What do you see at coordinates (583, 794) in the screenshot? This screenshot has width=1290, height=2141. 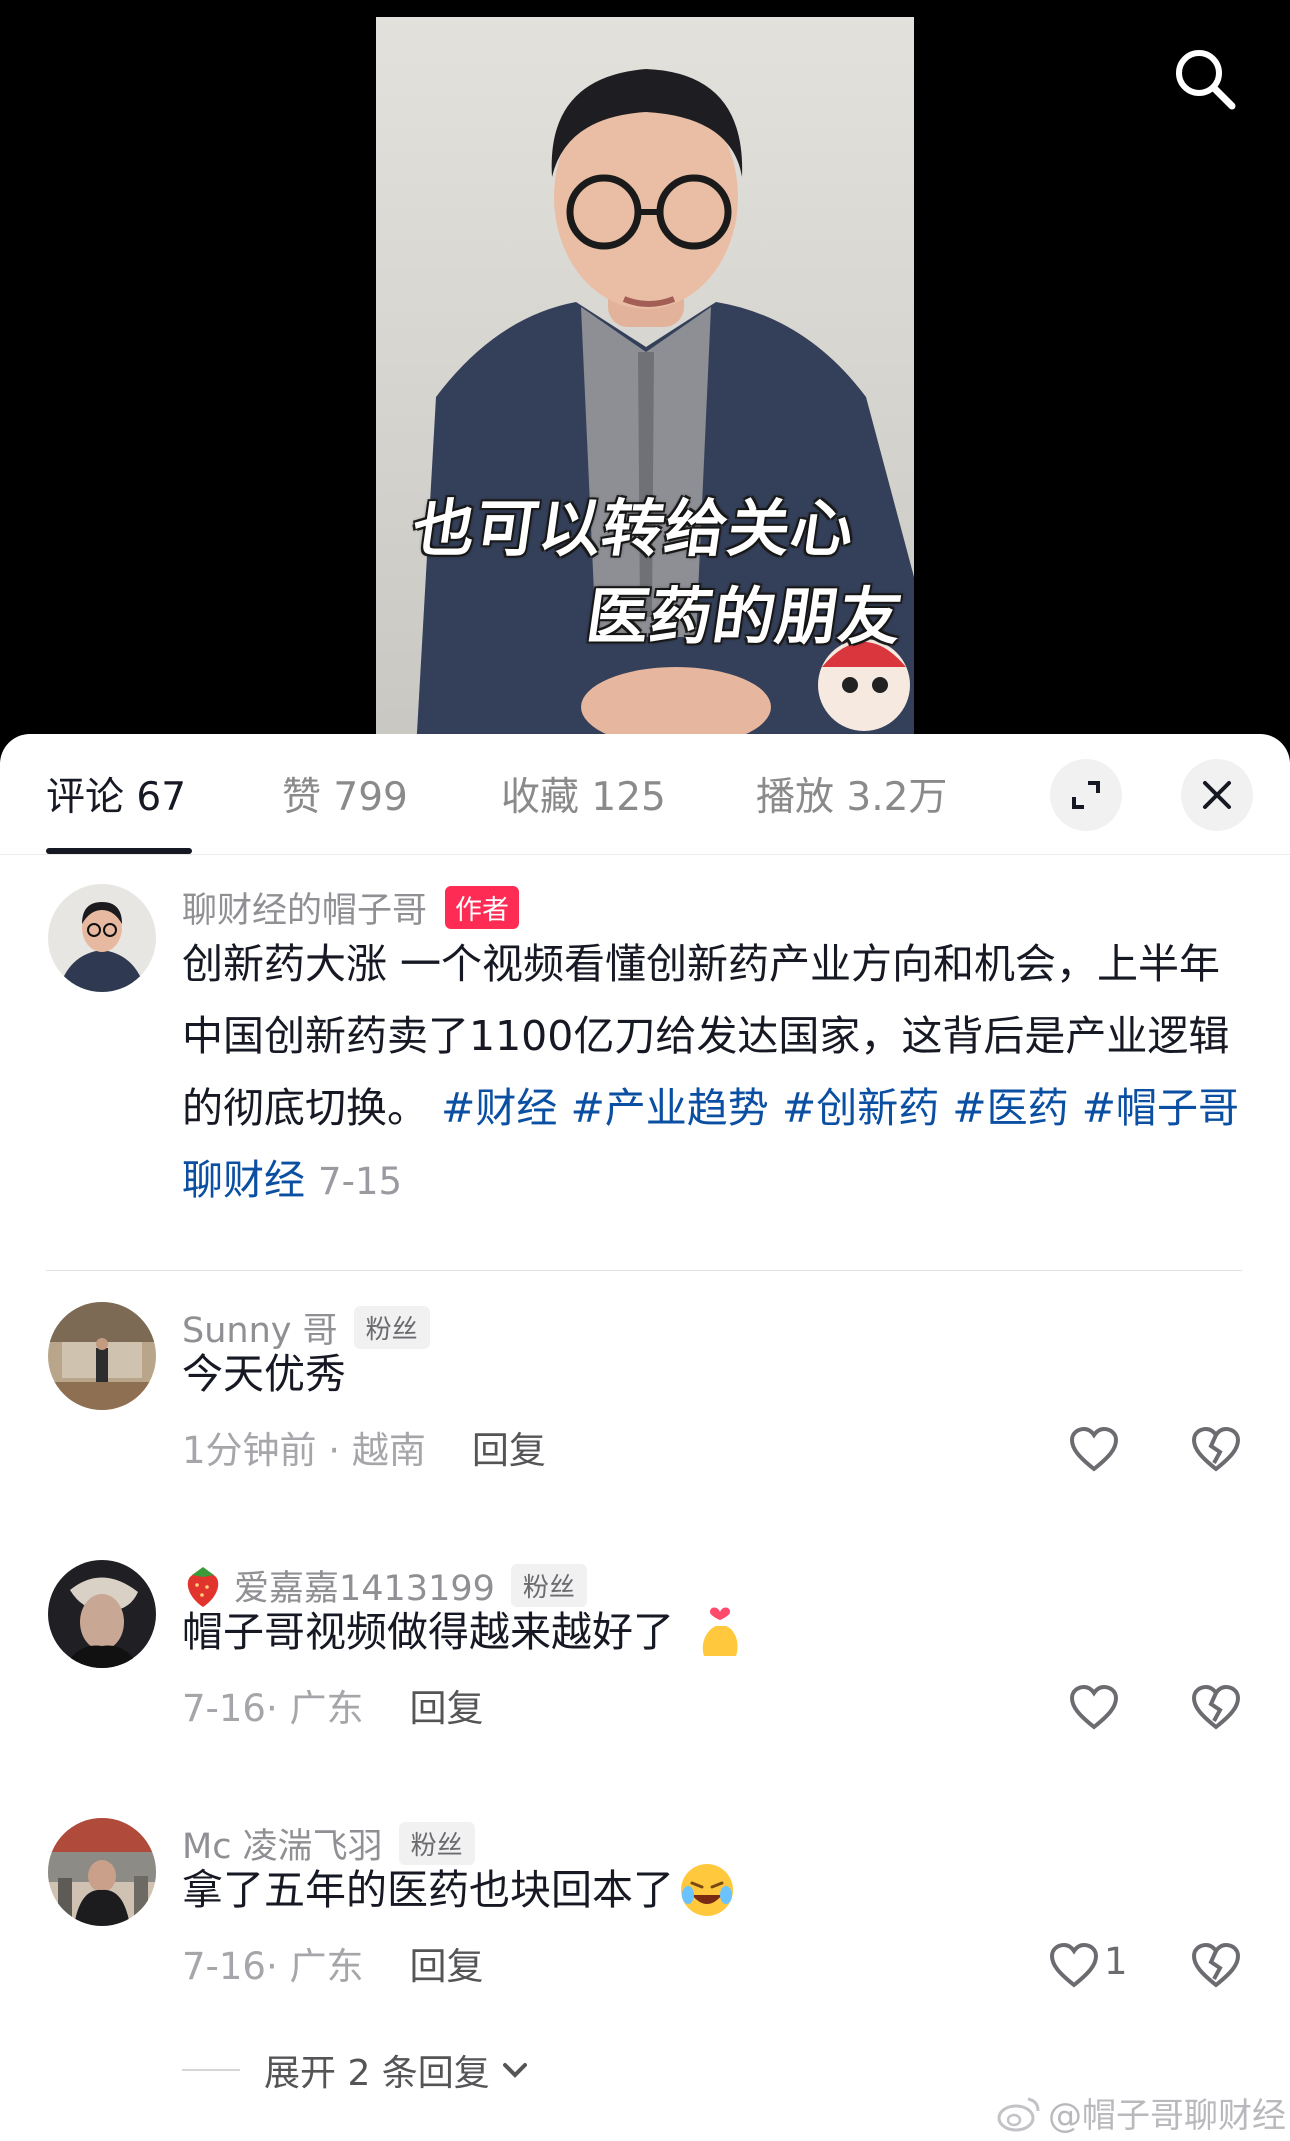 I see `tab-favorites: 收藏 125` at bounding box center [583, 794].